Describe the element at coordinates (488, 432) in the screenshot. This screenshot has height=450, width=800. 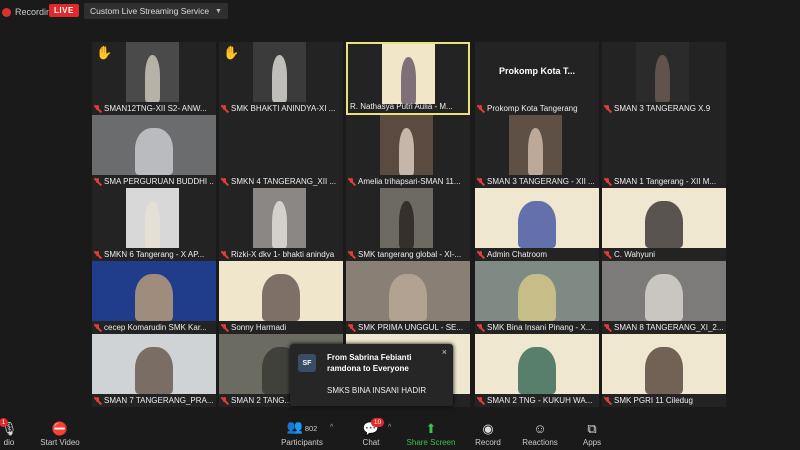
I see `record-button: ◉ Record` at that location.